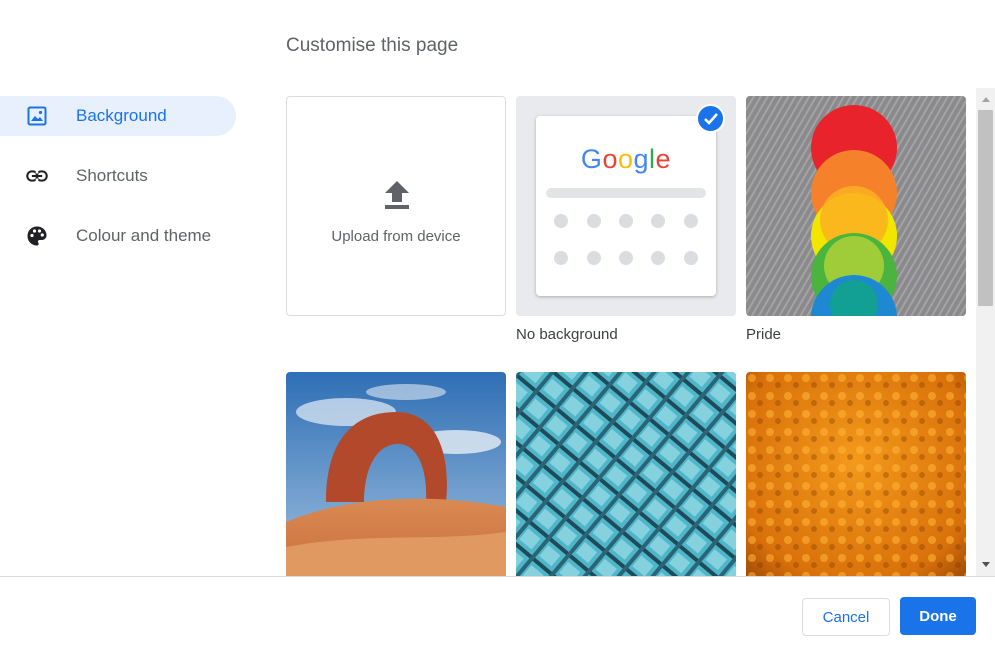 The width and height of the screenshot is (995, 648). I want to click on sidebar-item-label: Background, so click(121, 115).